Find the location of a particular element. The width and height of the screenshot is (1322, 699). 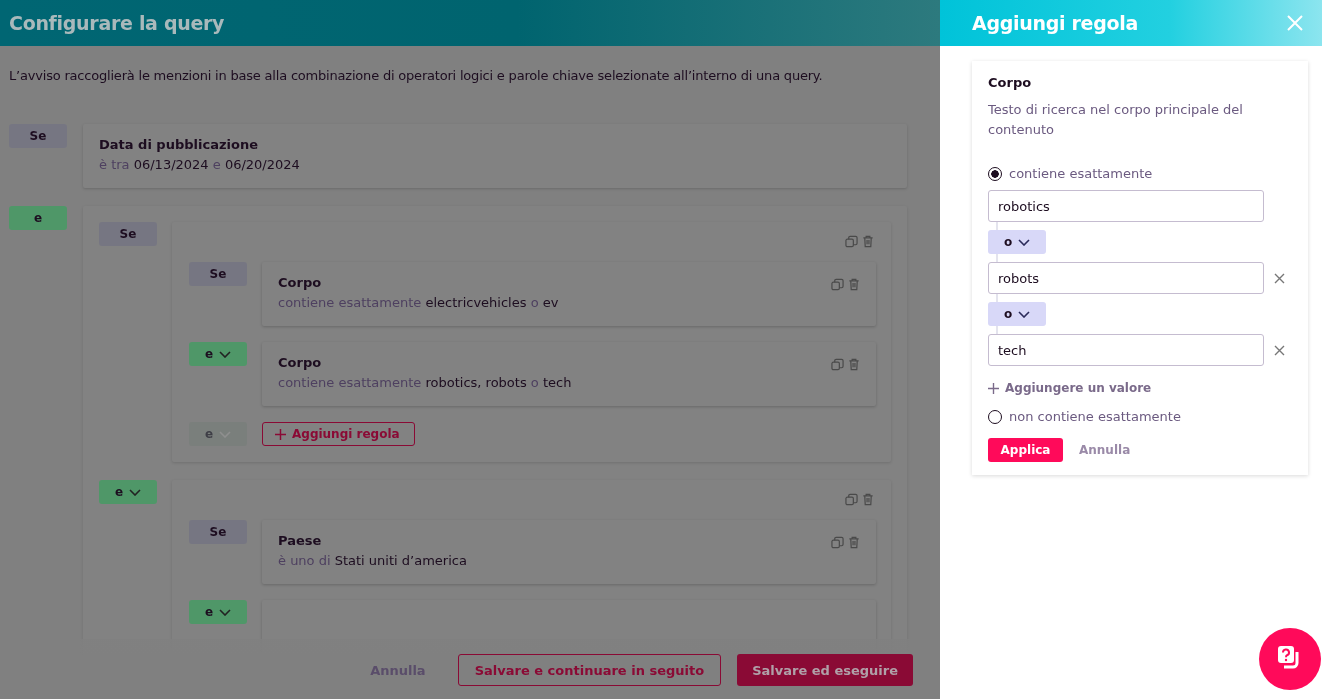

card-title: Corpo is located at coordinates (1010, 82).